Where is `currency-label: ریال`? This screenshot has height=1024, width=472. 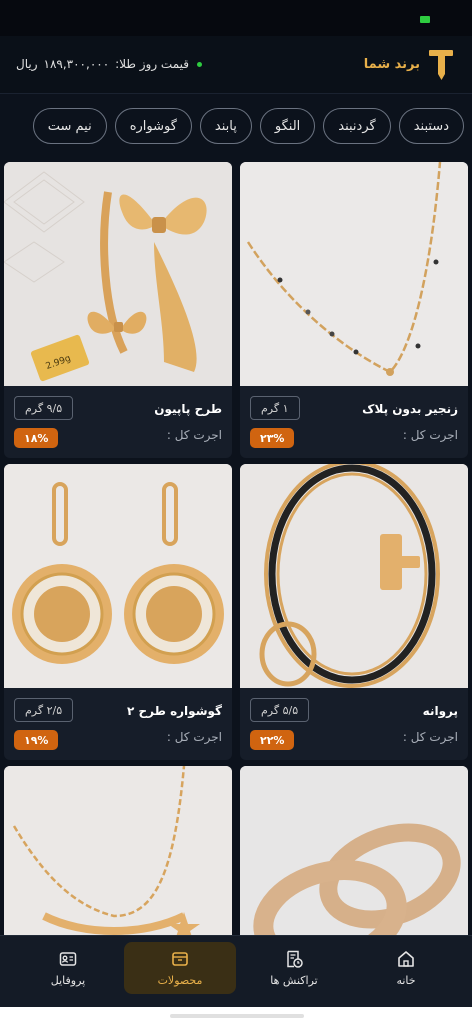 currency-label: ریال is located at coordinates (27, 64).